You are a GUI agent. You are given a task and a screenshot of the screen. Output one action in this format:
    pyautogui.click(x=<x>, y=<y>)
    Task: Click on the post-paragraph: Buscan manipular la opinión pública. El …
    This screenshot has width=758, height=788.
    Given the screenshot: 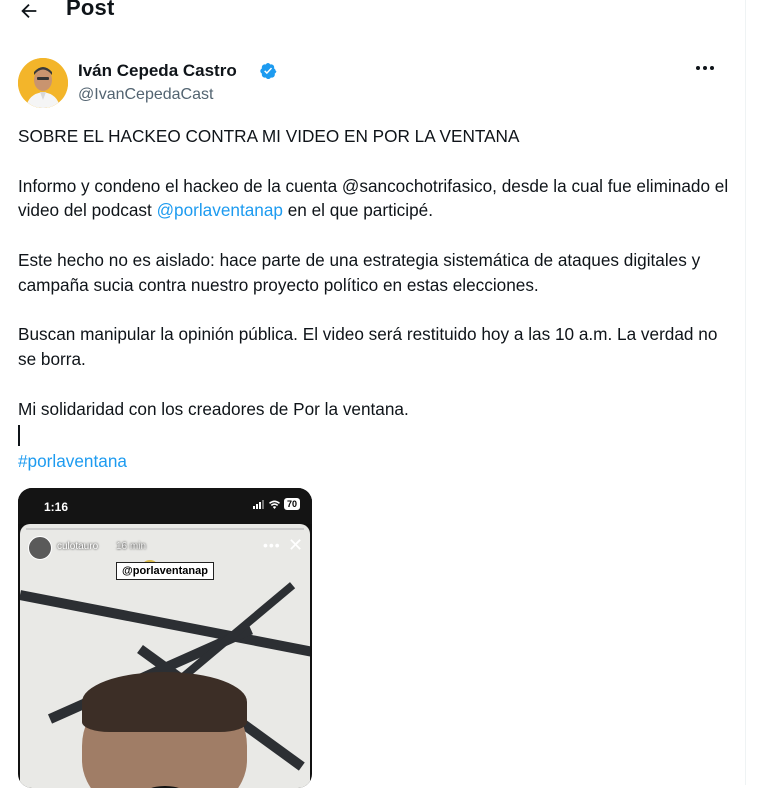 What is the action you would take?
    pyautogui.click(x=370, y=347)
    